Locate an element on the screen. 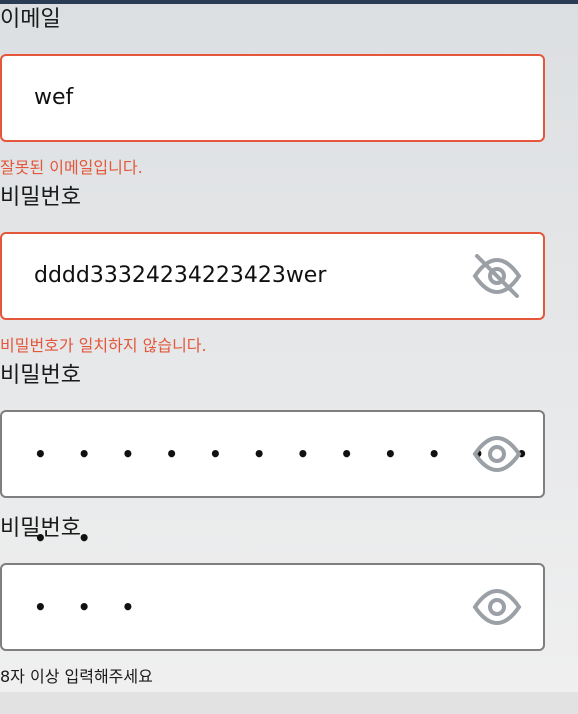 This screenshot has width=578, height=714. email-label: 이메일 is located at coordinates (30, 19).